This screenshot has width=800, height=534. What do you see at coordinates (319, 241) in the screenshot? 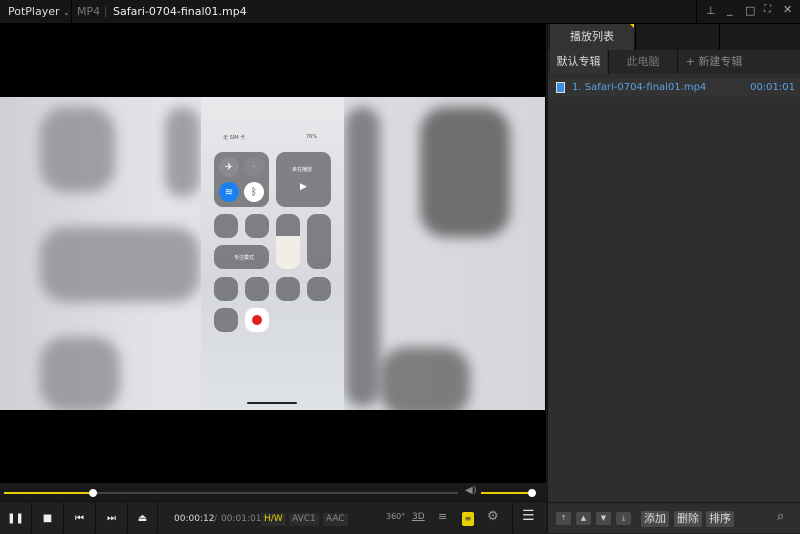
I see `volume-slider` at bounding box center [319, 241].